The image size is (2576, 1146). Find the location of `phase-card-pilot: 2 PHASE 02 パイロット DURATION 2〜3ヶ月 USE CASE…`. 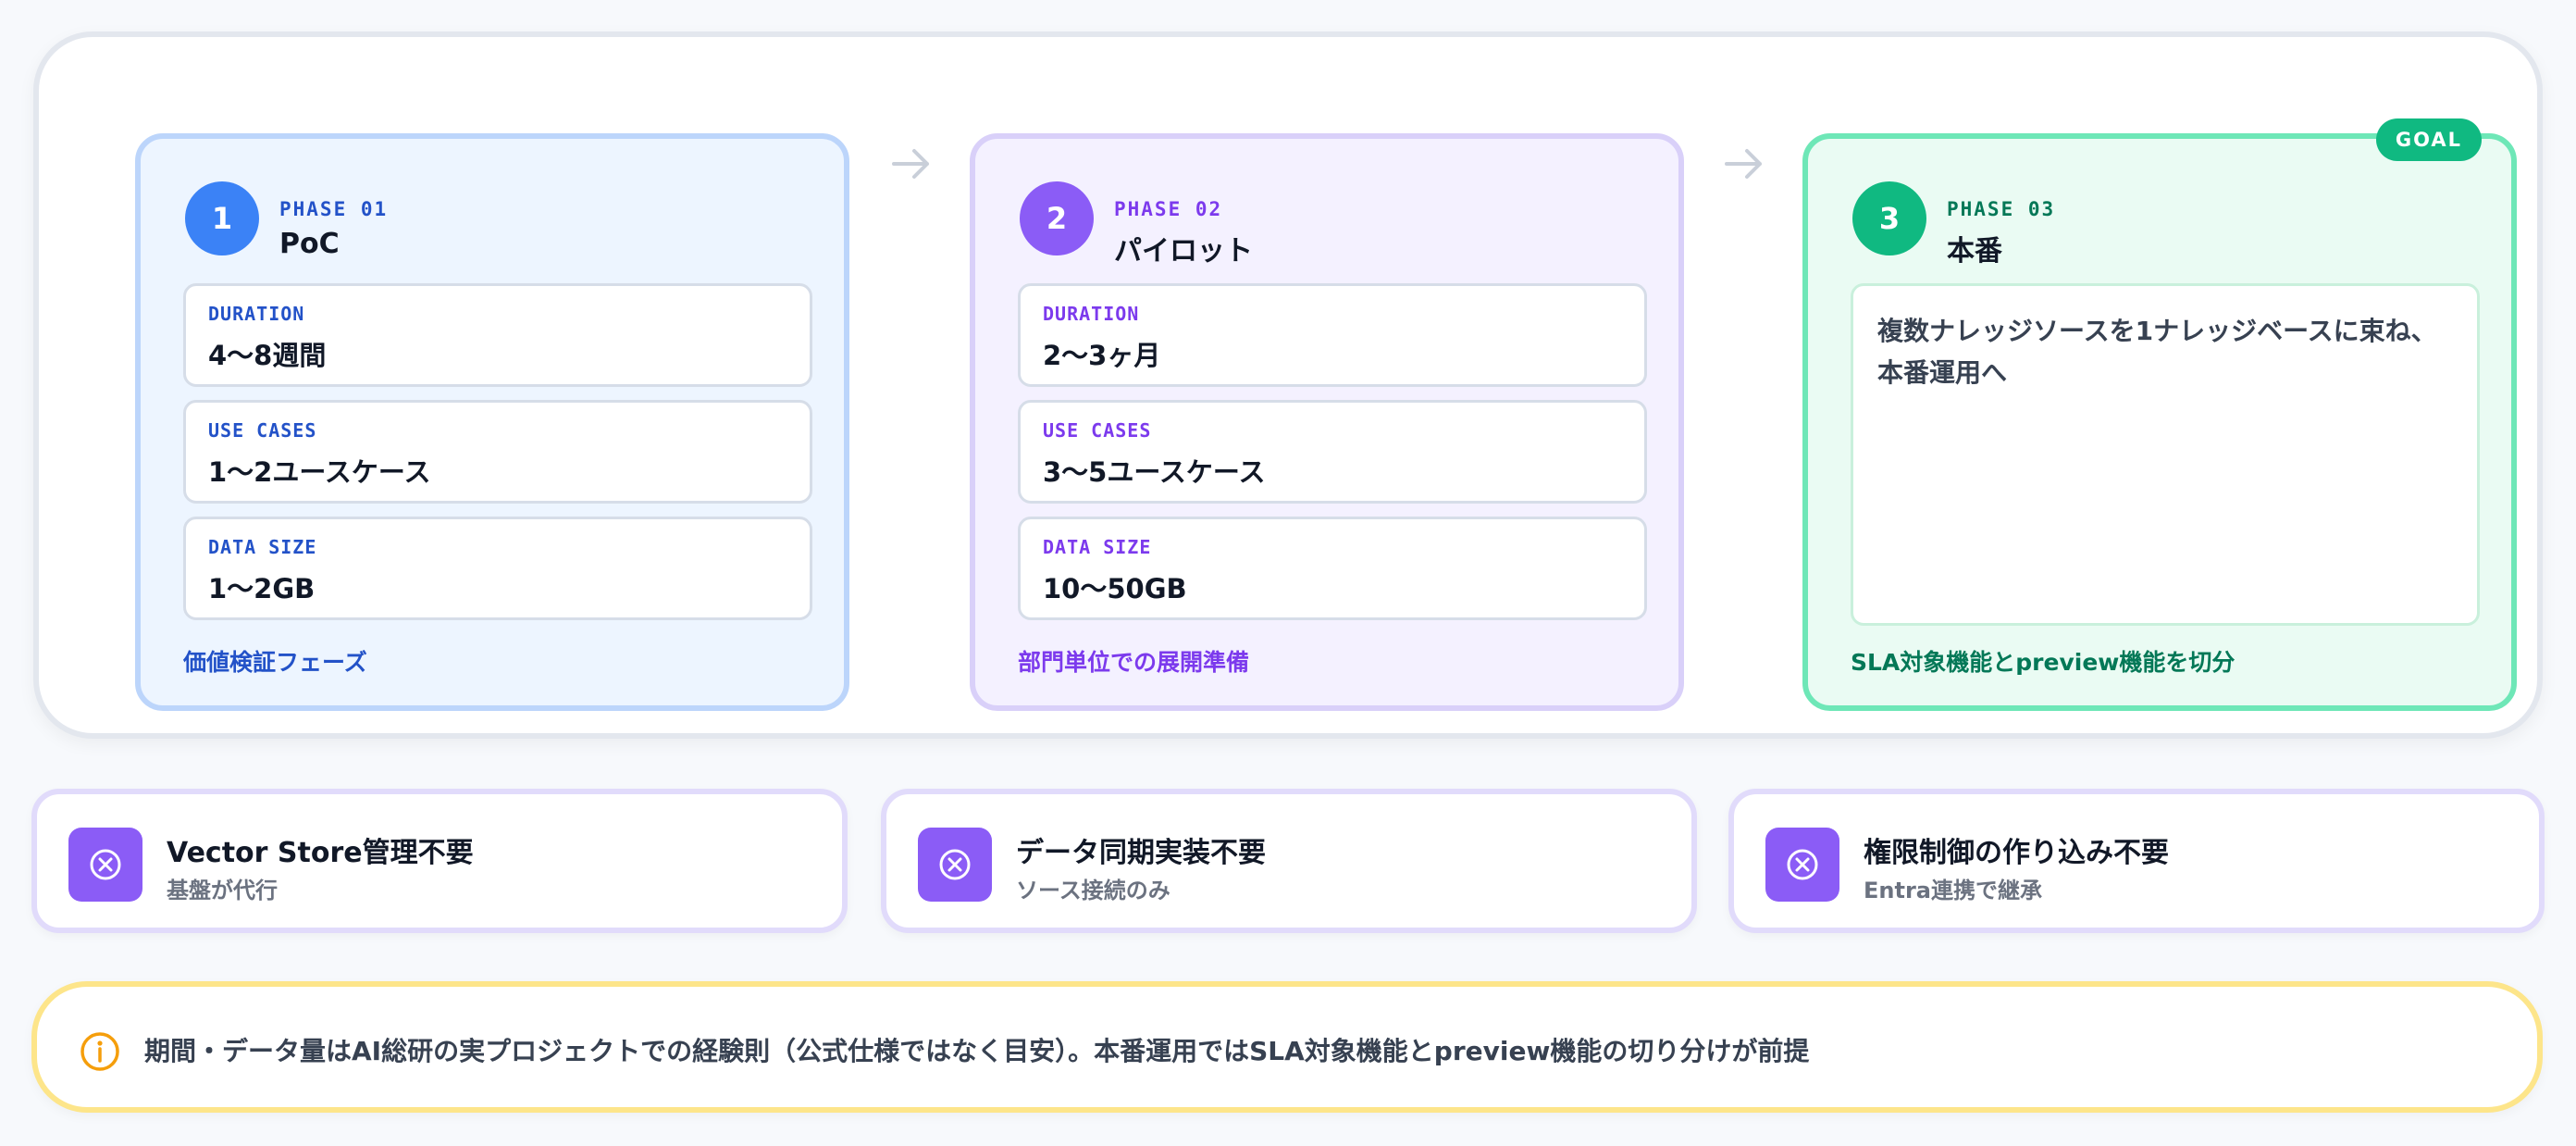

phase-card-pilot: 2 PHASE 02 パイロット DURATION 2〜3ヶ月 USE CASE… is located at coordinates (1327, 422).